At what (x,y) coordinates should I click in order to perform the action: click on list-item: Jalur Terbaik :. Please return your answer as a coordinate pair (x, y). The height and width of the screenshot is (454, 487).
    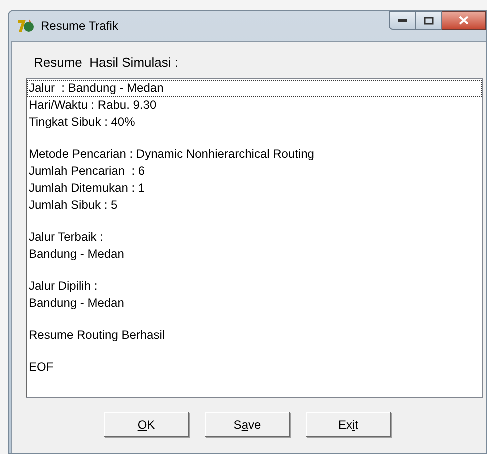
    Looking at the image, I should click on (254, 237).